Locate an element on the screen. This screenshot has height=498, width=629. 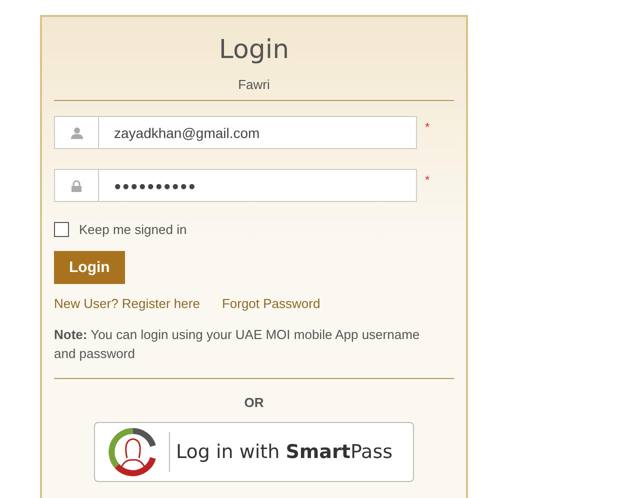
checkbox-label: Keep me signed in is located at coordinates (133, 229).